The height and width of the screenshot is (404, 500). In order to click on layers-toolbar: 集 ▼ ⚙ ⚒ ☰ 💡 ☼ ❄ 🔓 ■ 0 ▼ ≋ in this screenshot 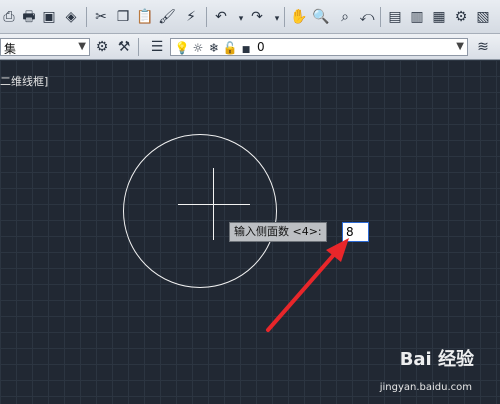, I will do `click(250, 47)`.